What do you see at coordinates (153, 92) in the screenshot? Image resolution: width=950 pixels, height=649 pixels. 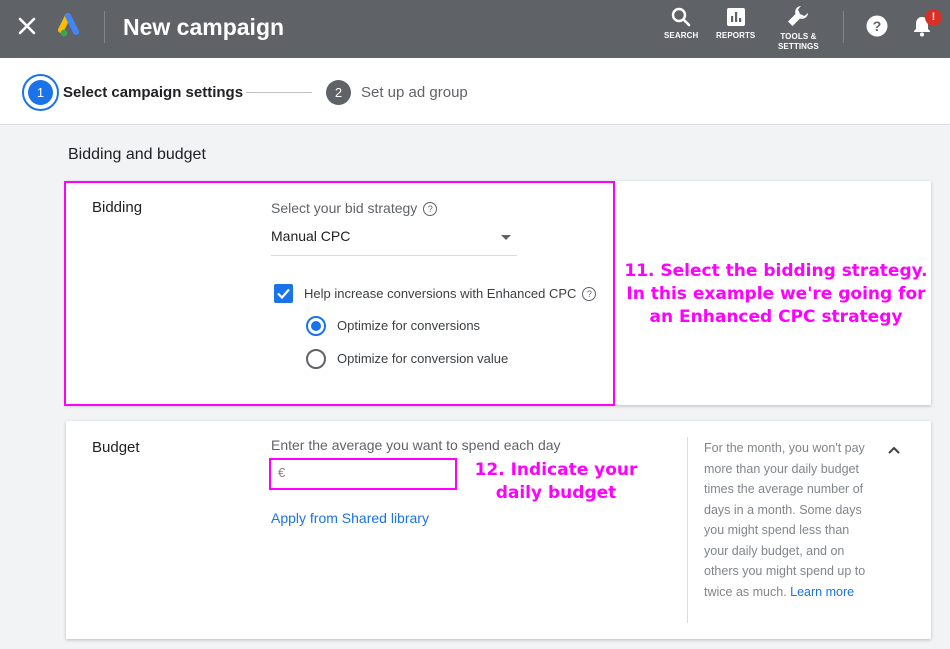 I see `step-1-label: Select campaign settings` at bounding box center [153, 92].